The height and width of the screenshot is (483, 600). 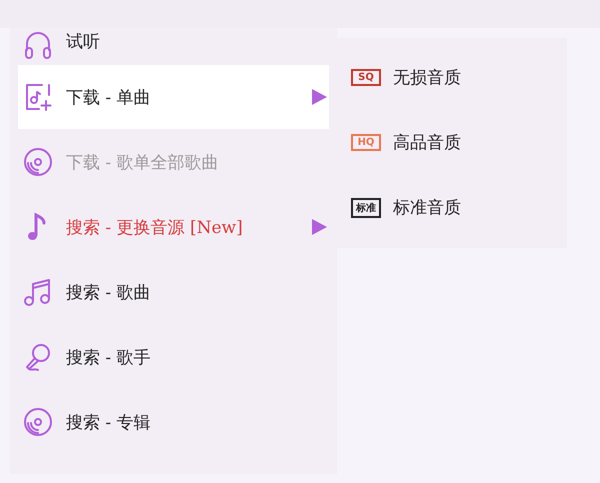 What do you see at coordinates (366, 77) in the screenshot?
I see `quality-badge: SQ` at bounding box center [366, 77].